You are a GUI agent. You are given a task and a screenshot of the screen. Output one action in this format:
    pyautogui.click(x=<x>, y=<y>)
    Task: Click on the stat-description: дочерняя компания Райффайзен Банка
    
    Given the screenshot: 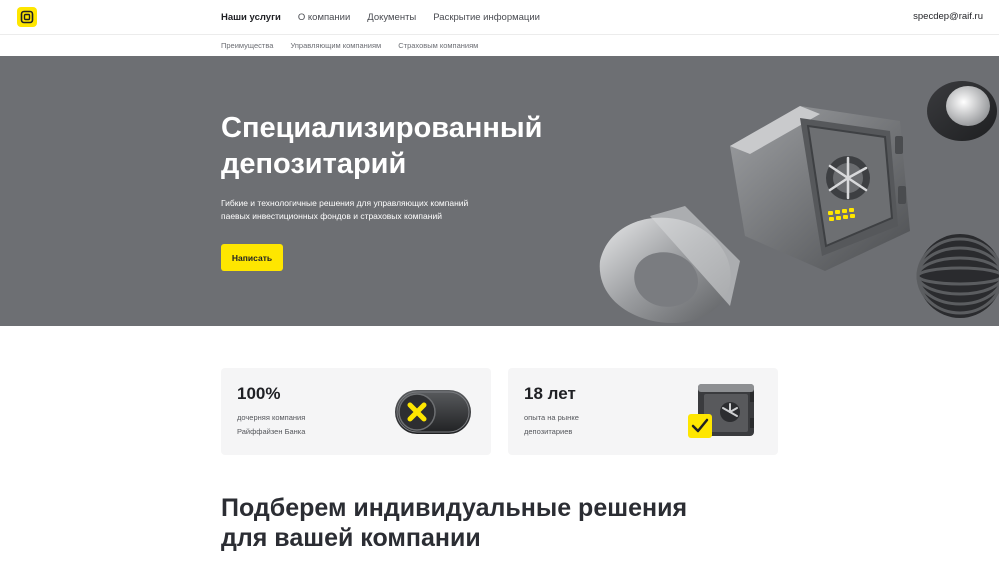 What is the action you would take?
    pyautogui.click(x=302, y=425)
    